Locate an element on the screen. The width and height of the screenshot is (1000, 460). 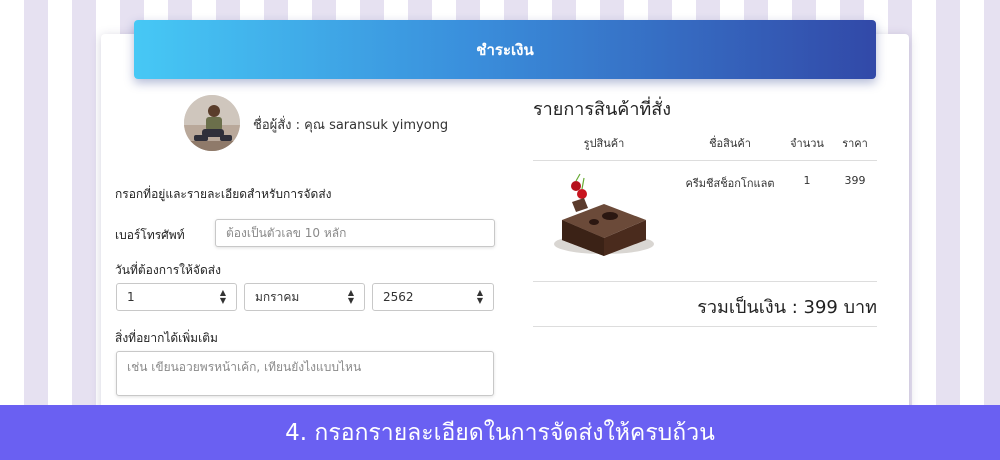
notes-textarea is located at coordinates (305, 373).